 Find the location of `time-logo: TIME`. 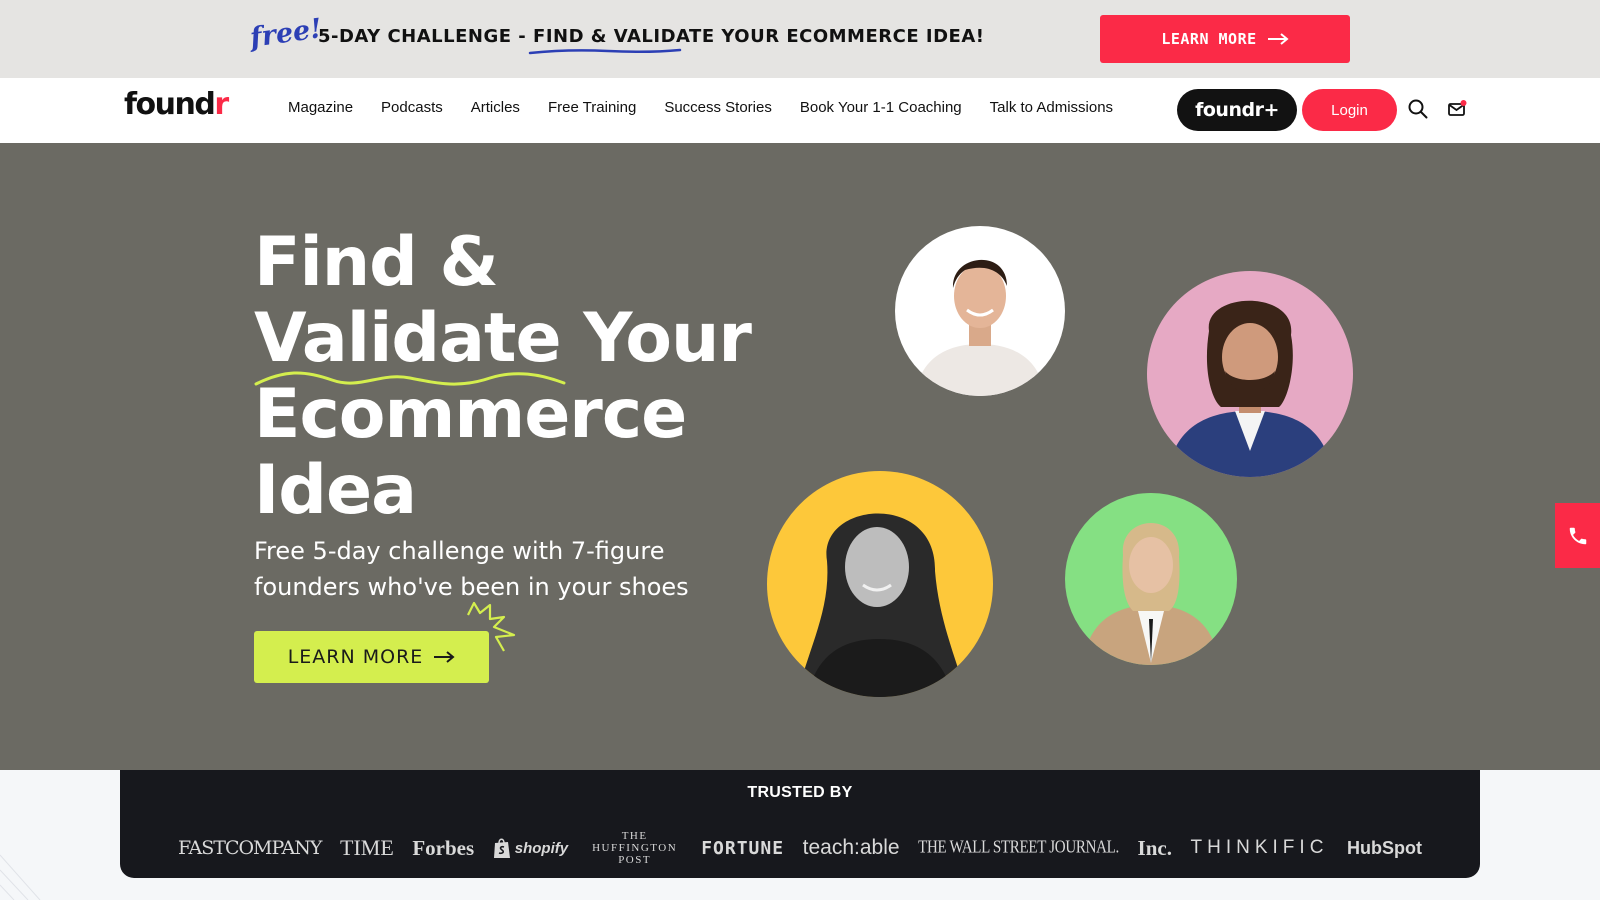

time-logo: TIME is located at coordinates (367, 847).